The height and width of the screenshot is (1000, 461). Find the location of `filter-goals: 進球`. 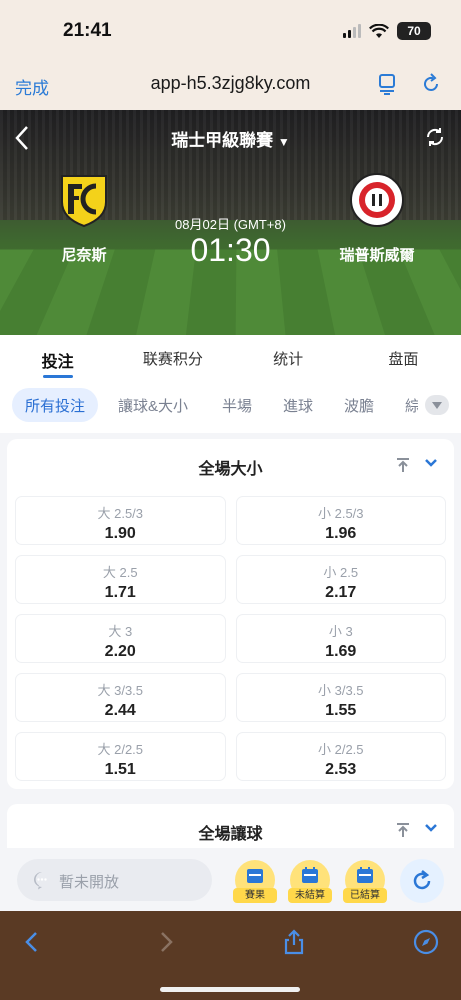

filter-goals: 進球 is located at coordinates (298, 405).